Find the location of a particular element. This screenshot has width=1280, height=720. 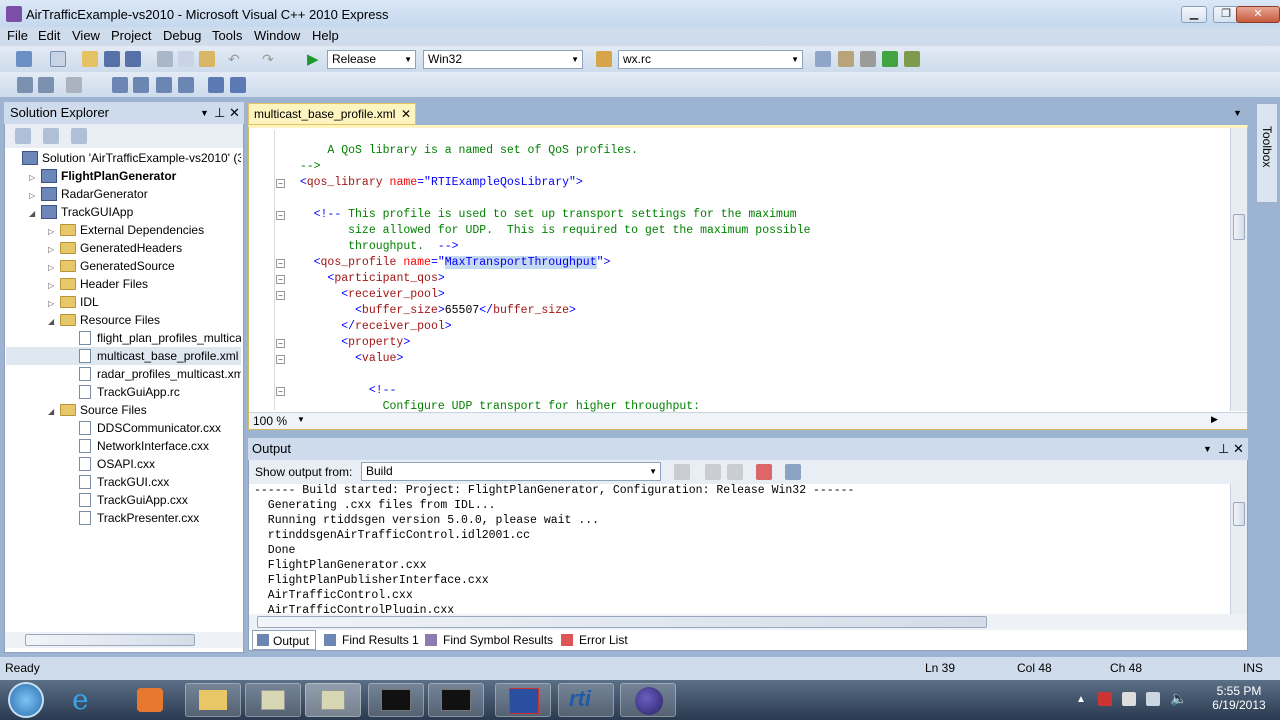

tree-item: NetworkInterface.cxx is located at coordinates (123, 446).